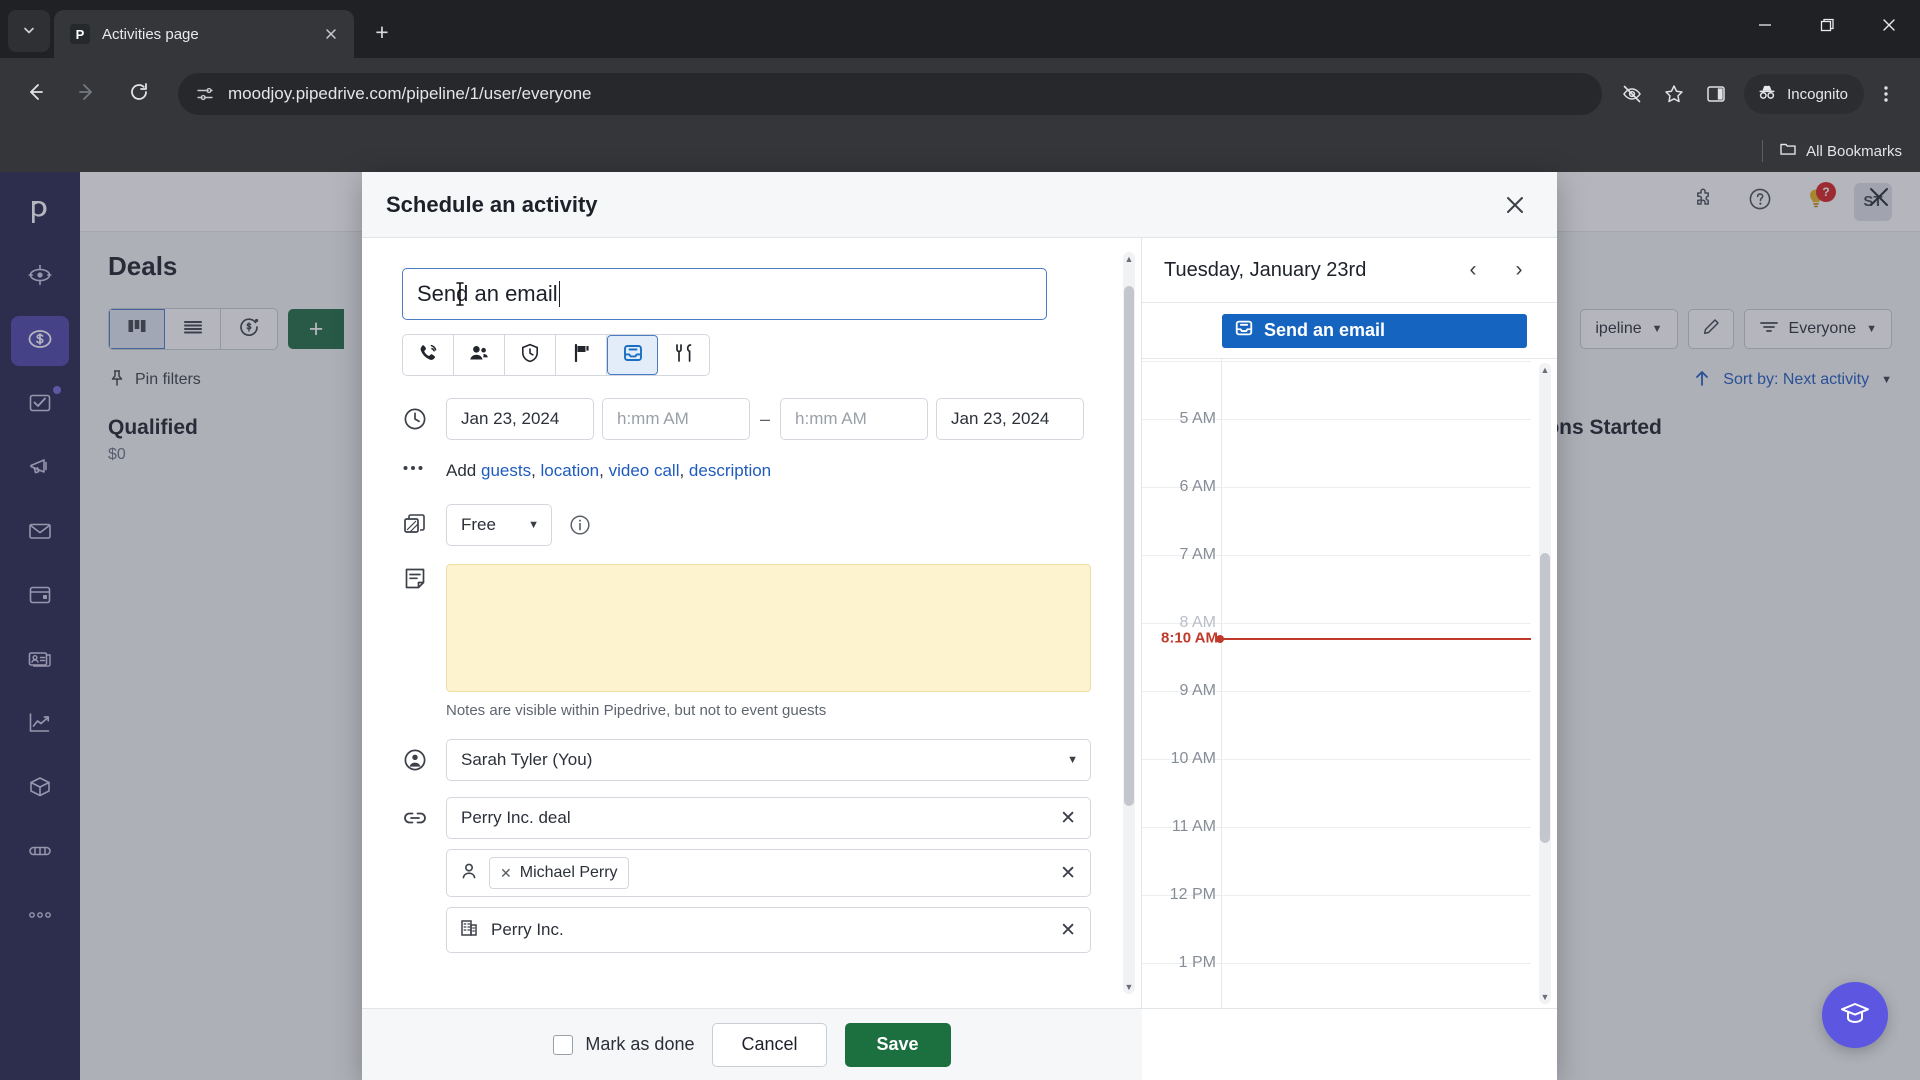 The image size is (1920, 1080). I want to click on activity-type-lunch, so click(683, 355).